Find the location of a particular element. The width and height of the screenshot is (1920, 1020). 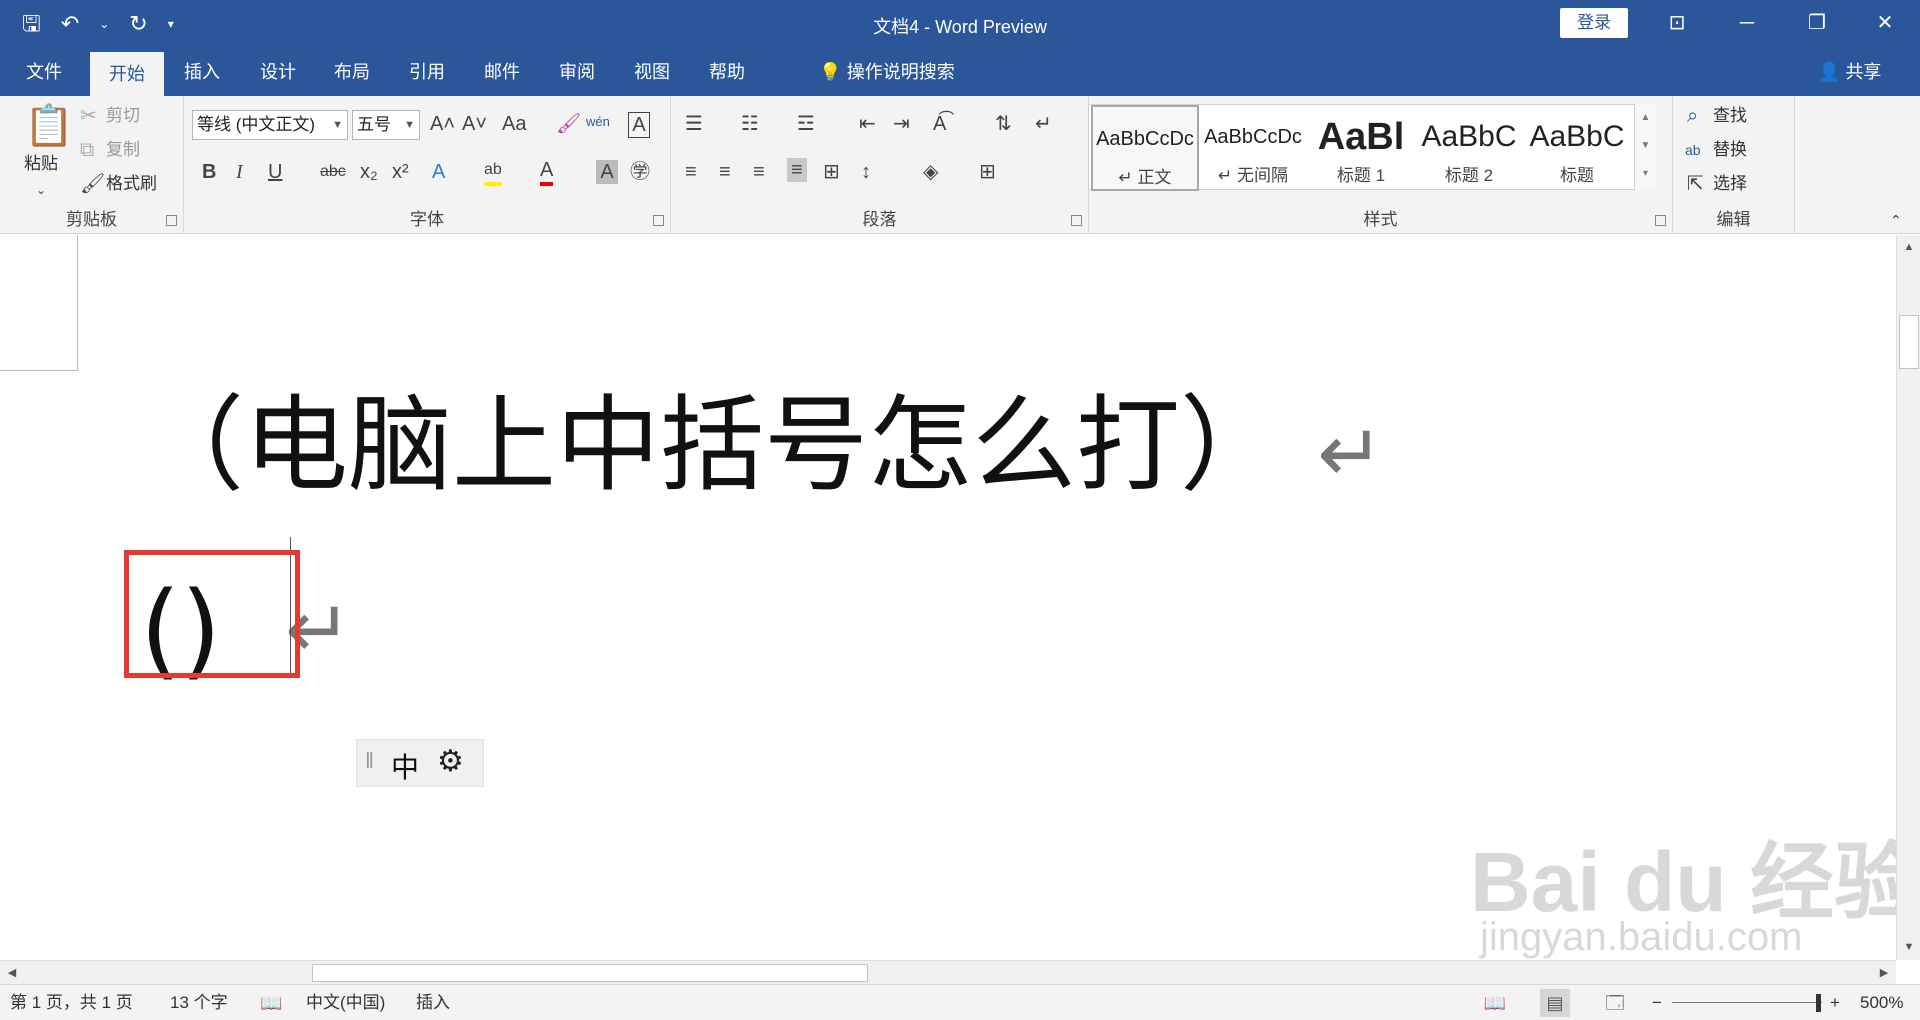

style-heading-2: AaBbC 标题 2 is located at coordinates (1469, 148).